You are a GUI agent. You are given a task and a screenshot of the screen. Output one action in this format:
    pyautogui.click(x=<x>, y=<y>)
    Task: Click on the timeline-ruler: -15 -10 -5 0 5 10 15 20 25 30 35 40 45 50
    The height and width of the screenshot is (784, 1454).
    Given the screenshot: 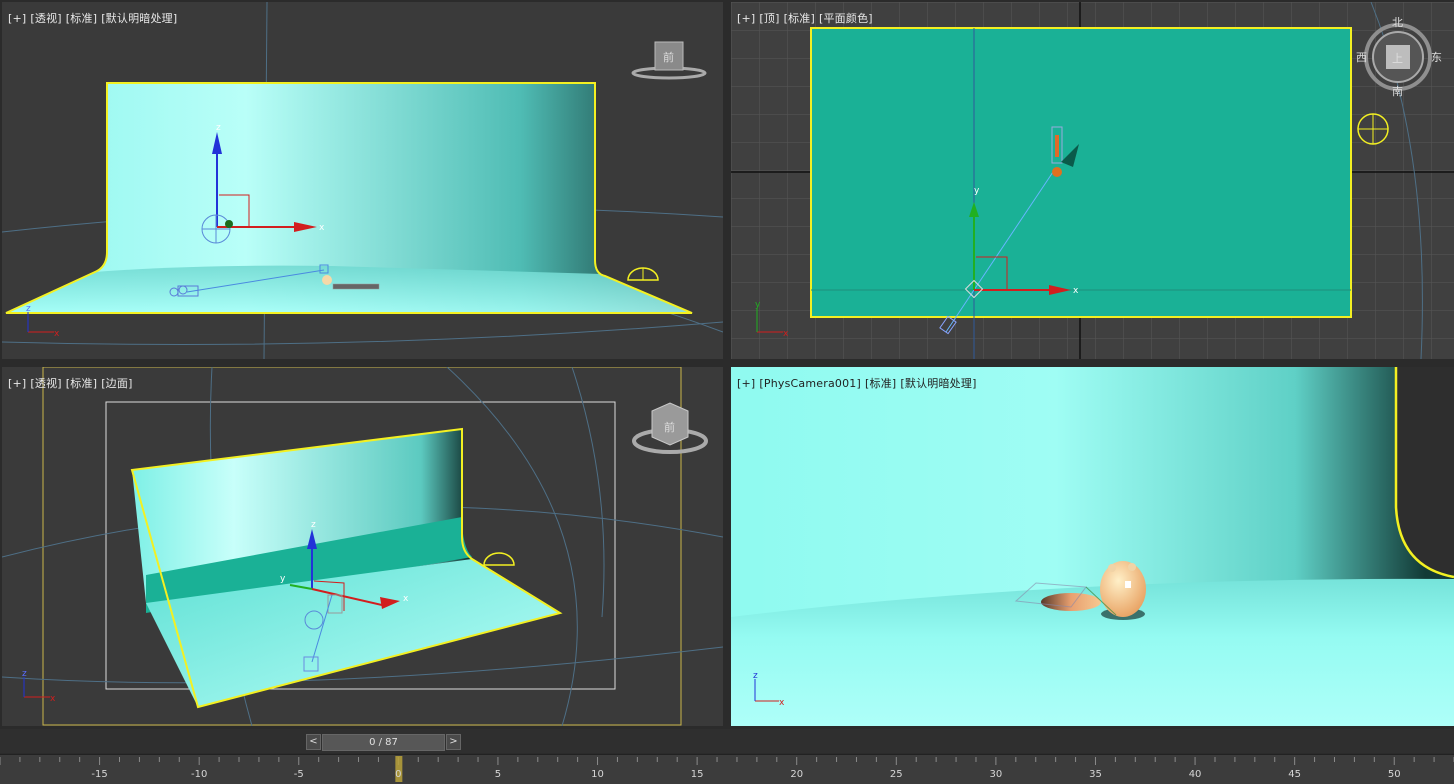 What is the action you would take?
    pyautogui.click(x=727, y=769)
    